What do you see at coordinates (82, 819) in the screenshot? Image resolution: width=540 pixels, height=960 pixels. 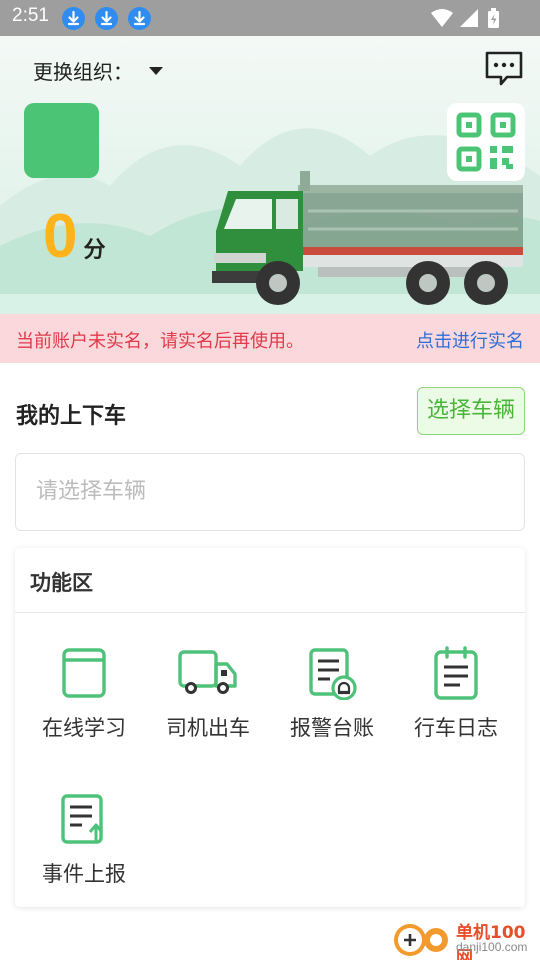 I see `report-upload-icon` at bounding box center [82, 819].